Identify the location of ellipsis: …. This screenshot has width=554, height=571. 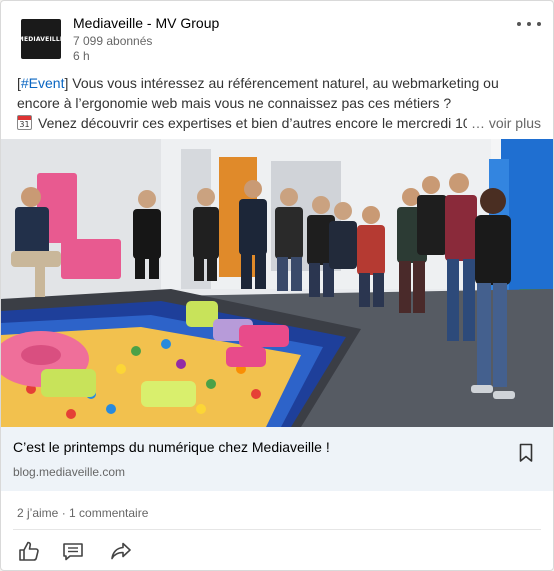
(477, 123).